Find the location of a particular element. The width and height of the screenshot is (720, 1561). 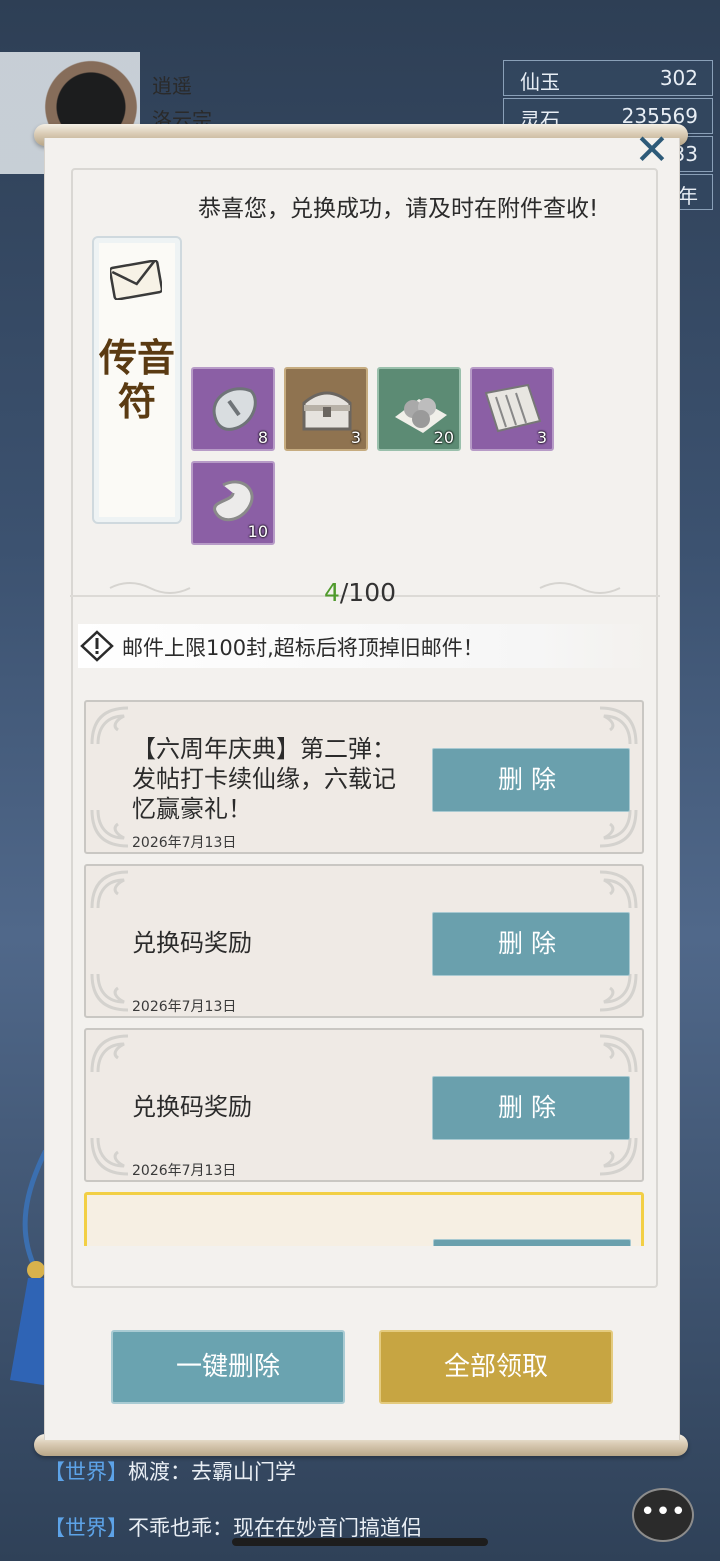

mail-message: 恭喜您，兑换成功，请及时在附件查收! is located at coordinates (398, 209).